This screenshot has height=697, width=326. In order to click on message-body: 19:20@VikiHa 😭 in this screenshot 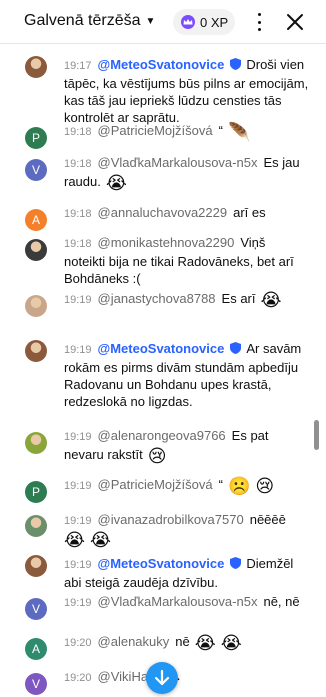, I will do `click(187, 677)`.